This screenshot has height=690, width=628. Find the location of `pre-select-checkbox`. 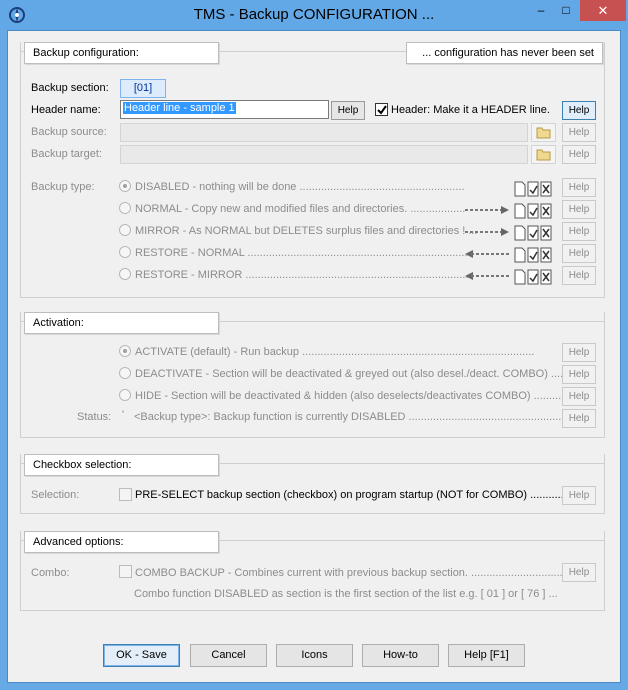

pre-select-checkbox is located at coordinates (125, 494).